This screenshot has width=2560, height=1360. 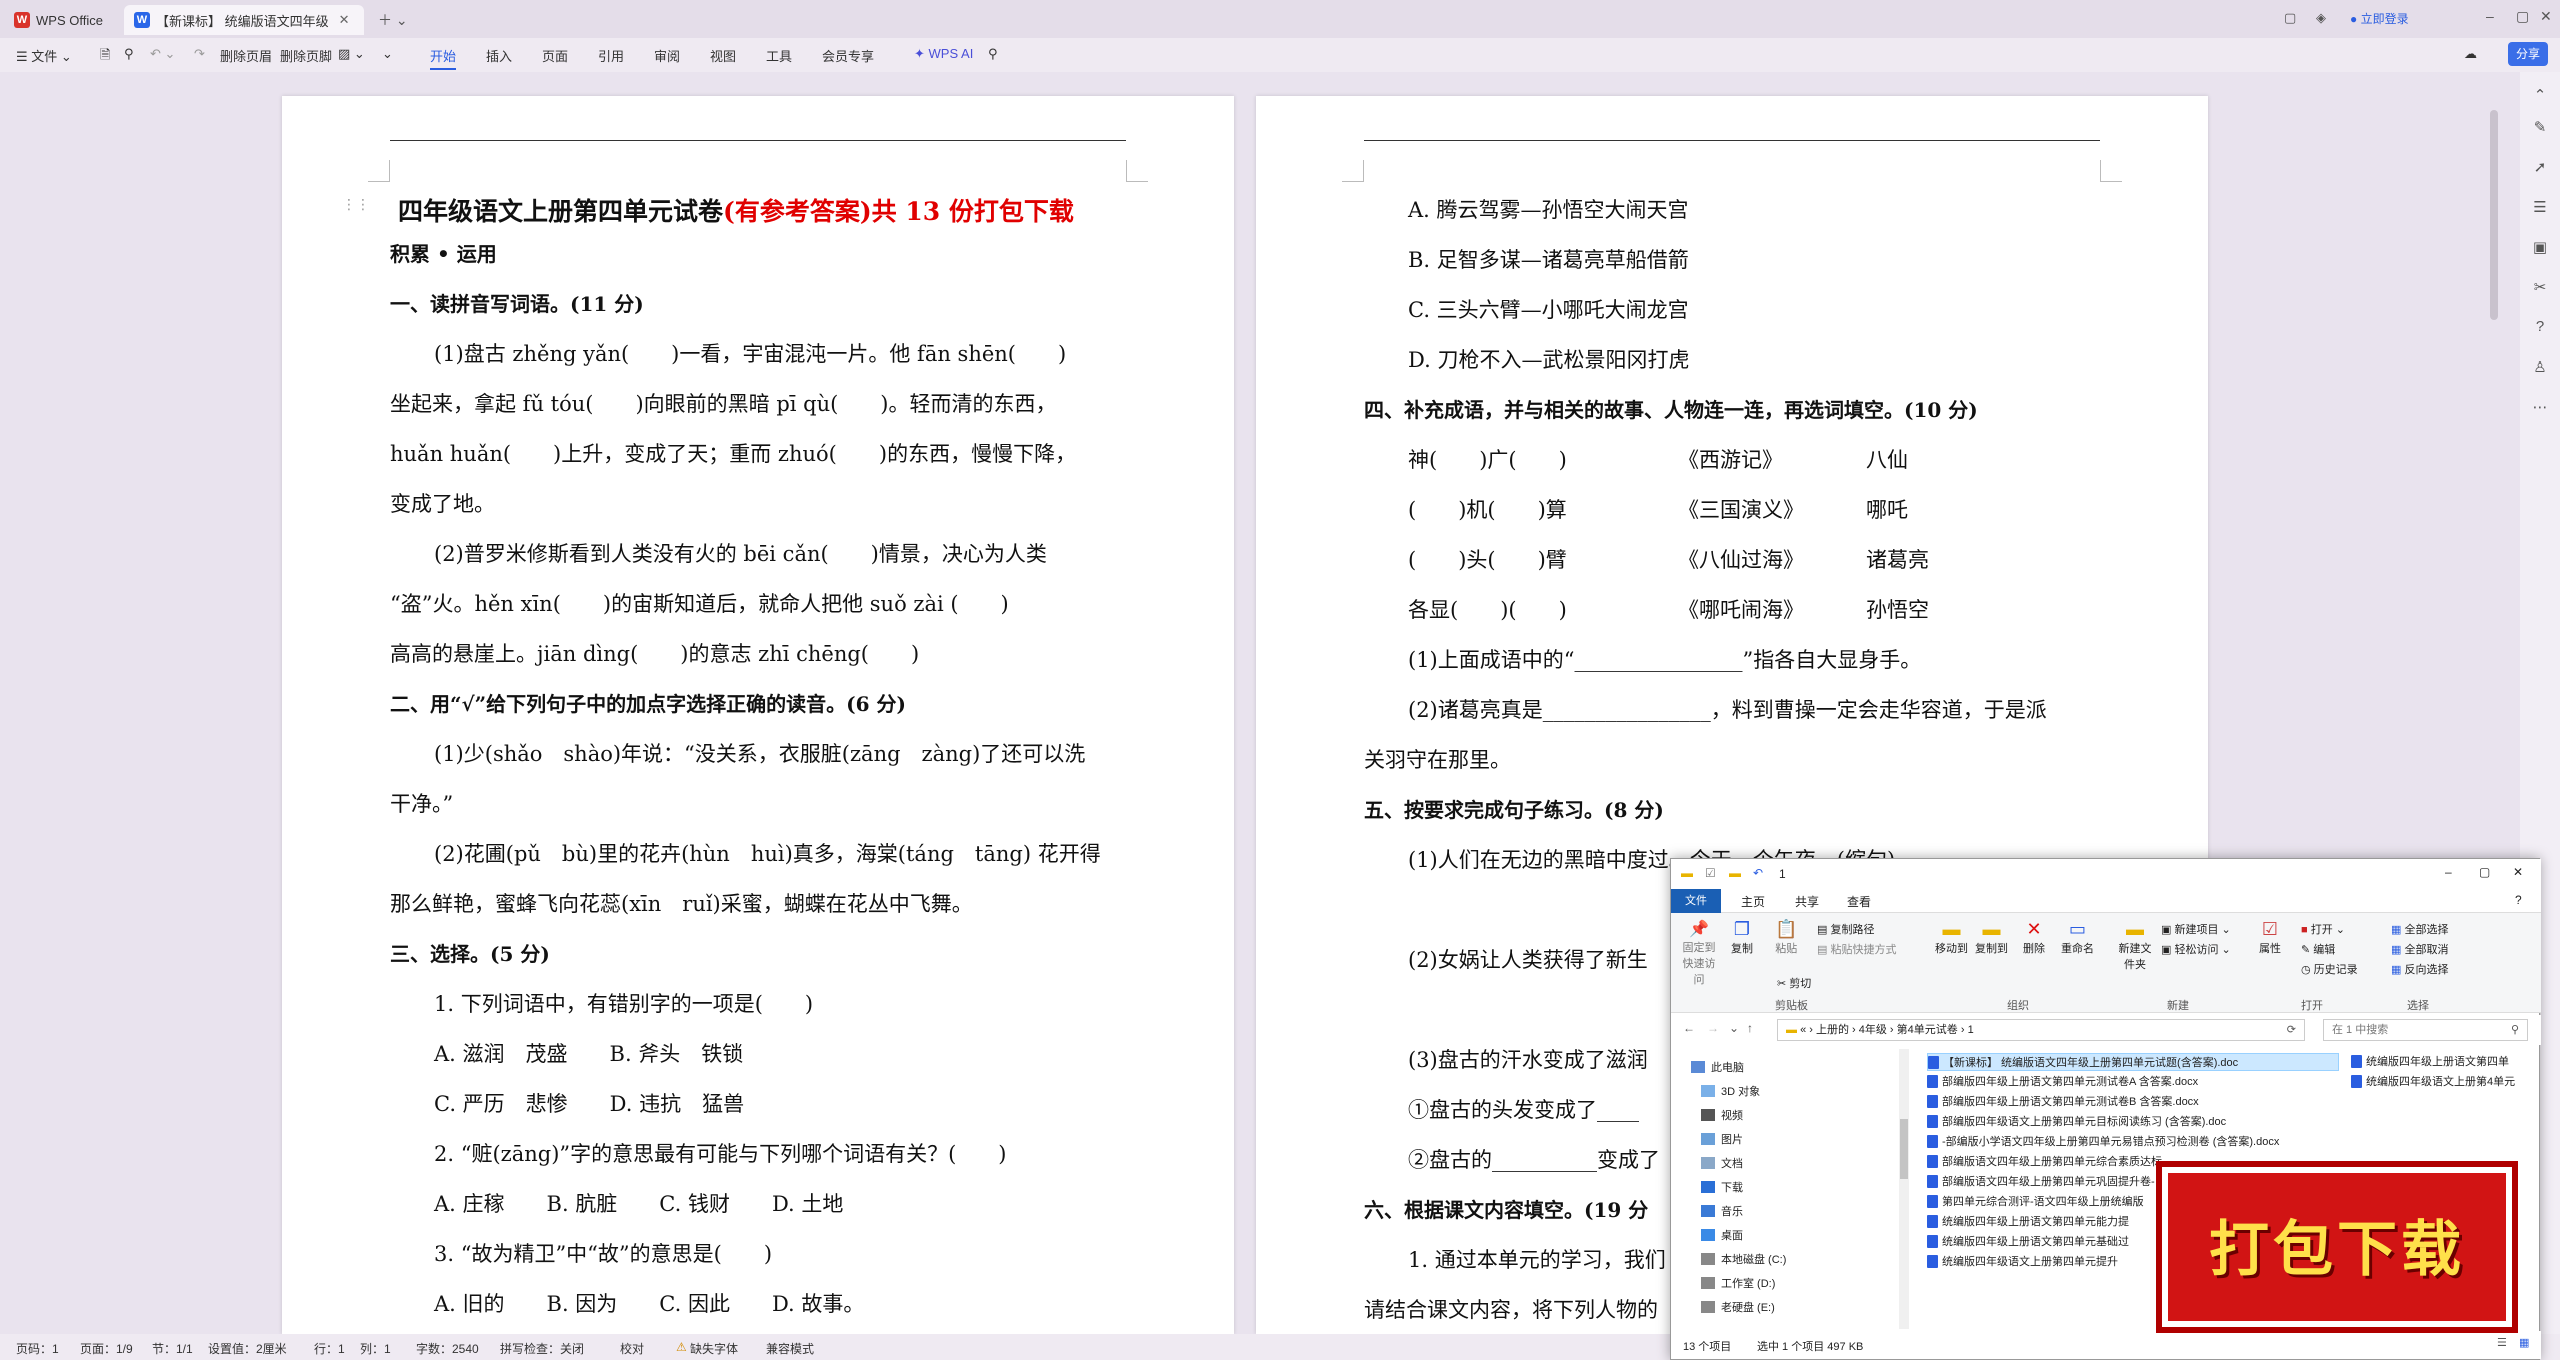 I want to click on nav-scrollbar, so click(x=1904, y=1189).